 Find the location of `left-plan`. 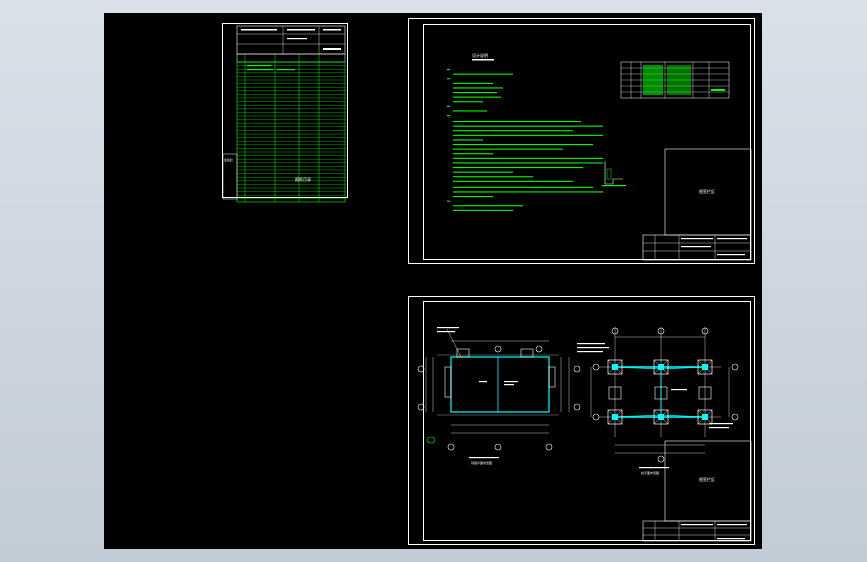

left-plan is located at coordinates (499, 393).